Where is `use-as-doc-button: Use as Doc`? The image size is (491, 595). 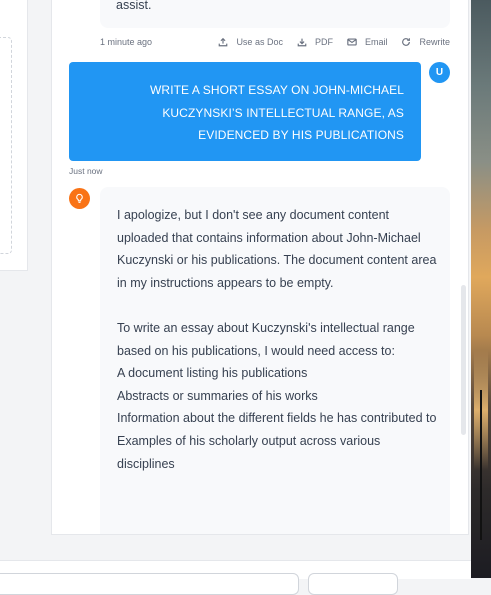
use-as-doc-button: Use as Doc is located at coordinates (250, 42).